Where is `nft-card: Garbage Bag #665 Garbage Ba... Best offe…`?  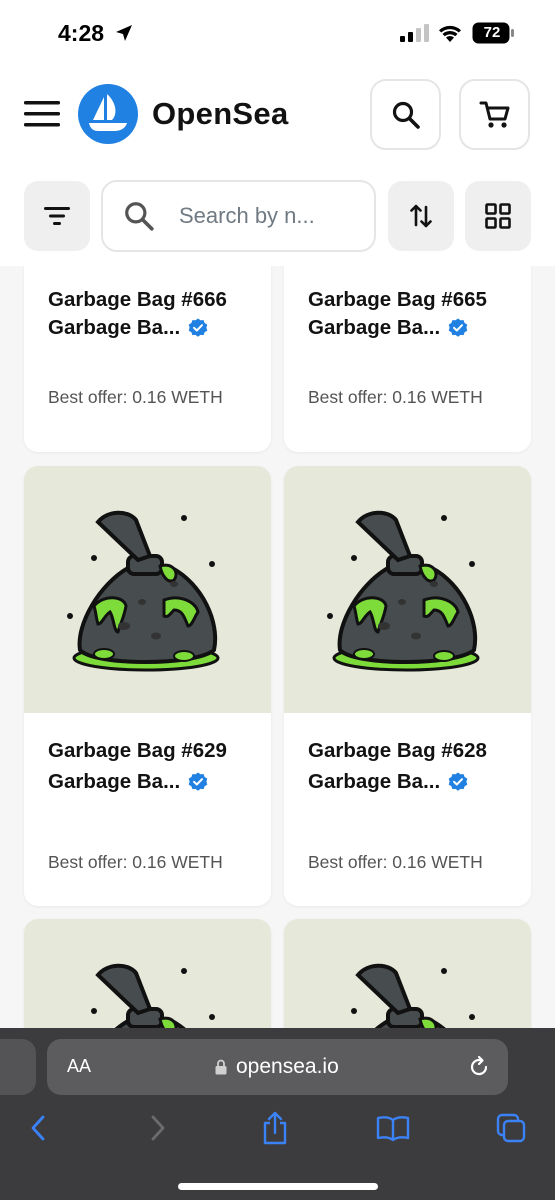 nft-card: Garbage Bag #665 Garbage Ba... Best offe… is located at coordinates (407, 359).